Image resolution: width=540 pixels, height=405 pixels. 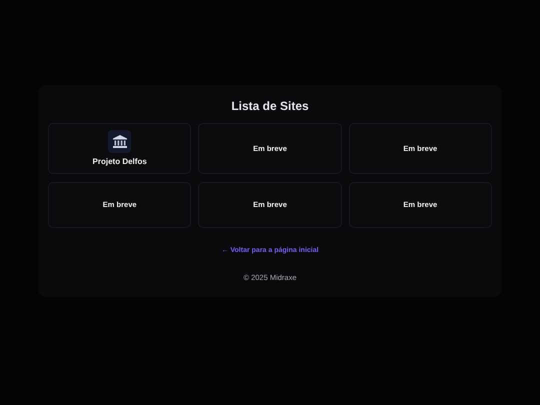 What do you see at coordinates (119, 162) in the screenshot?
I see `site-label: Projeto Delfos` at bounding box center [119, 162].